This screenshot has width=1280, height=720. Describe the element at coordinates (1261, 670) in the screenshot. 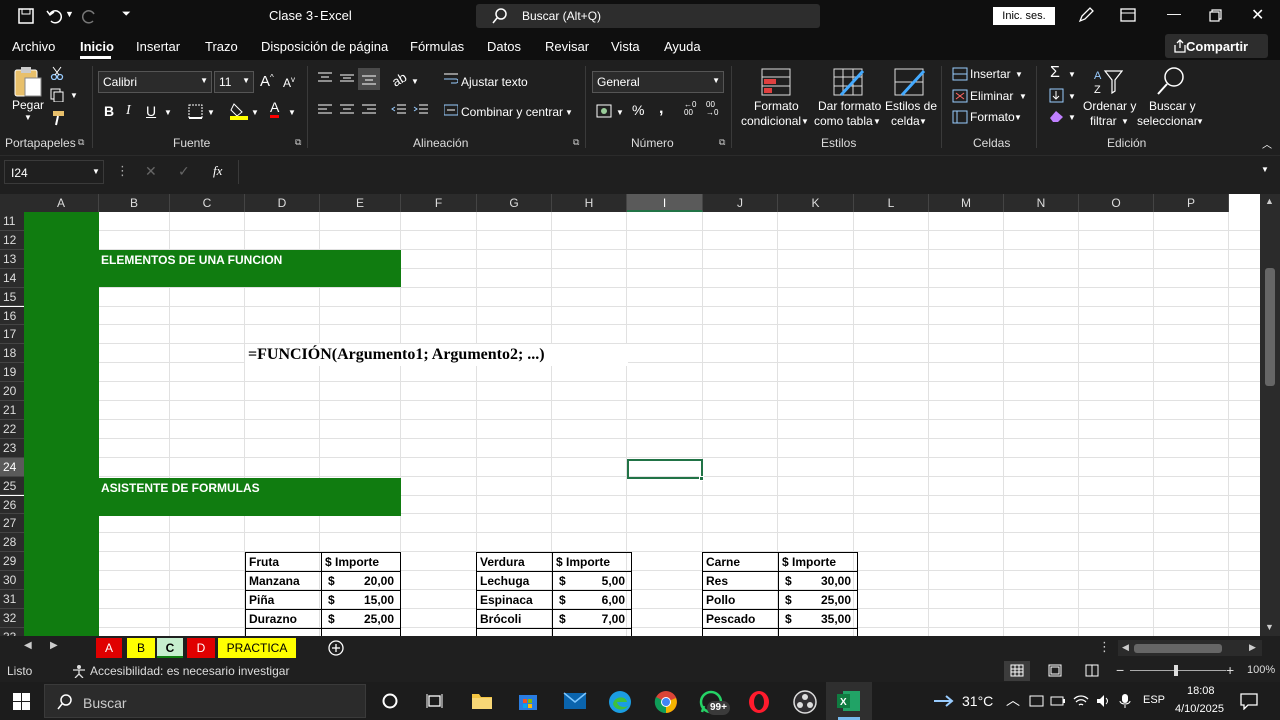

I see `zoom-level: 100%` at that location.